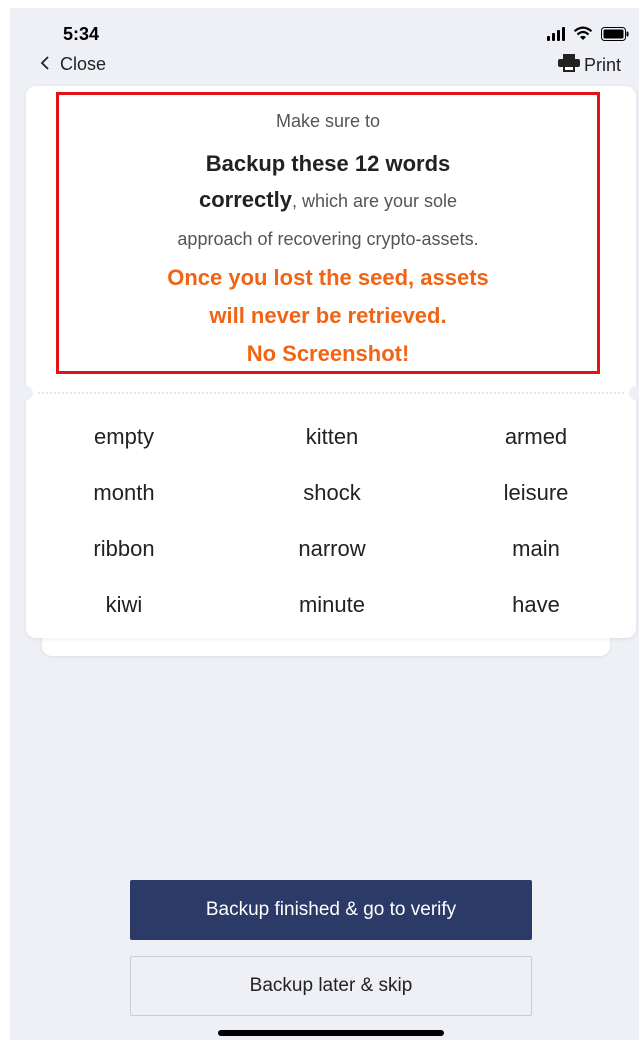 This screenshot has width=639, height=1040. What do you see at coordinates (328, 353) in the screenshot?
I see `warning-no-screenshot: No Screenshot!` at bounding box center [328, 353].